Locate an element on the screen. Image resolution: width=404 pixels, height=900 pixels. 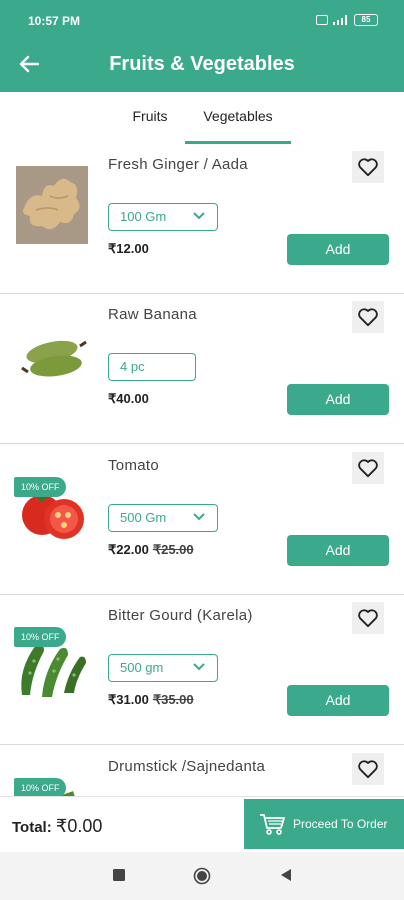
cart-icon is located at coordinates (272, 824).